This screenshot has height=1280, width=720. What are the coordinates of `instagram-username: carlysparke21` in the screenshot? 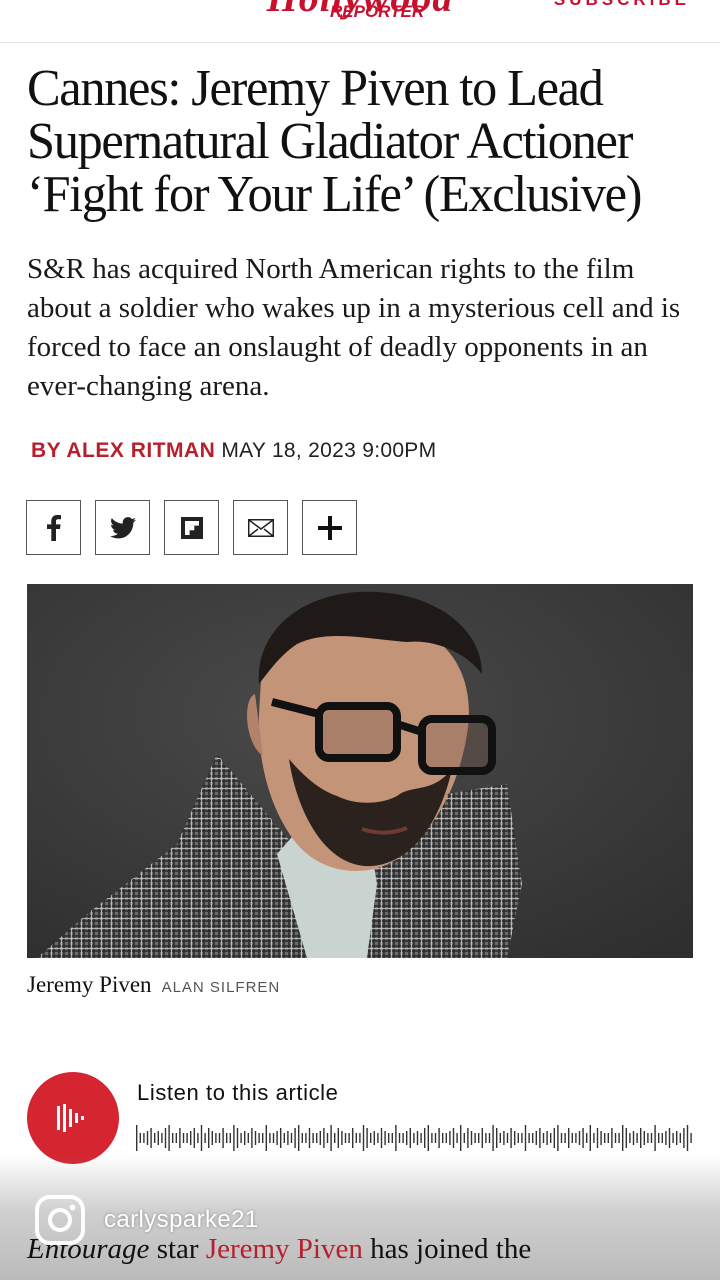 It's located at (181, 1220).